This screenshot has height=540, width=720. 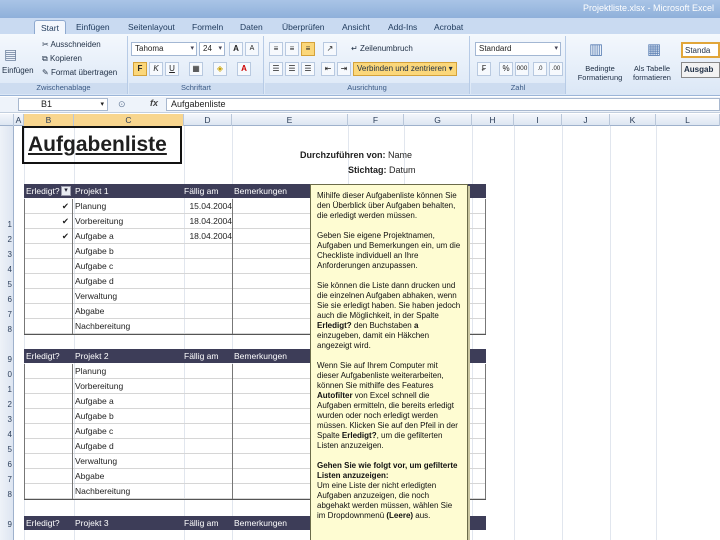 What do you see at coordinates (18, 70) in the screenshot?
I see `paste-button: Einfügen` at bounding box center [18, 70].